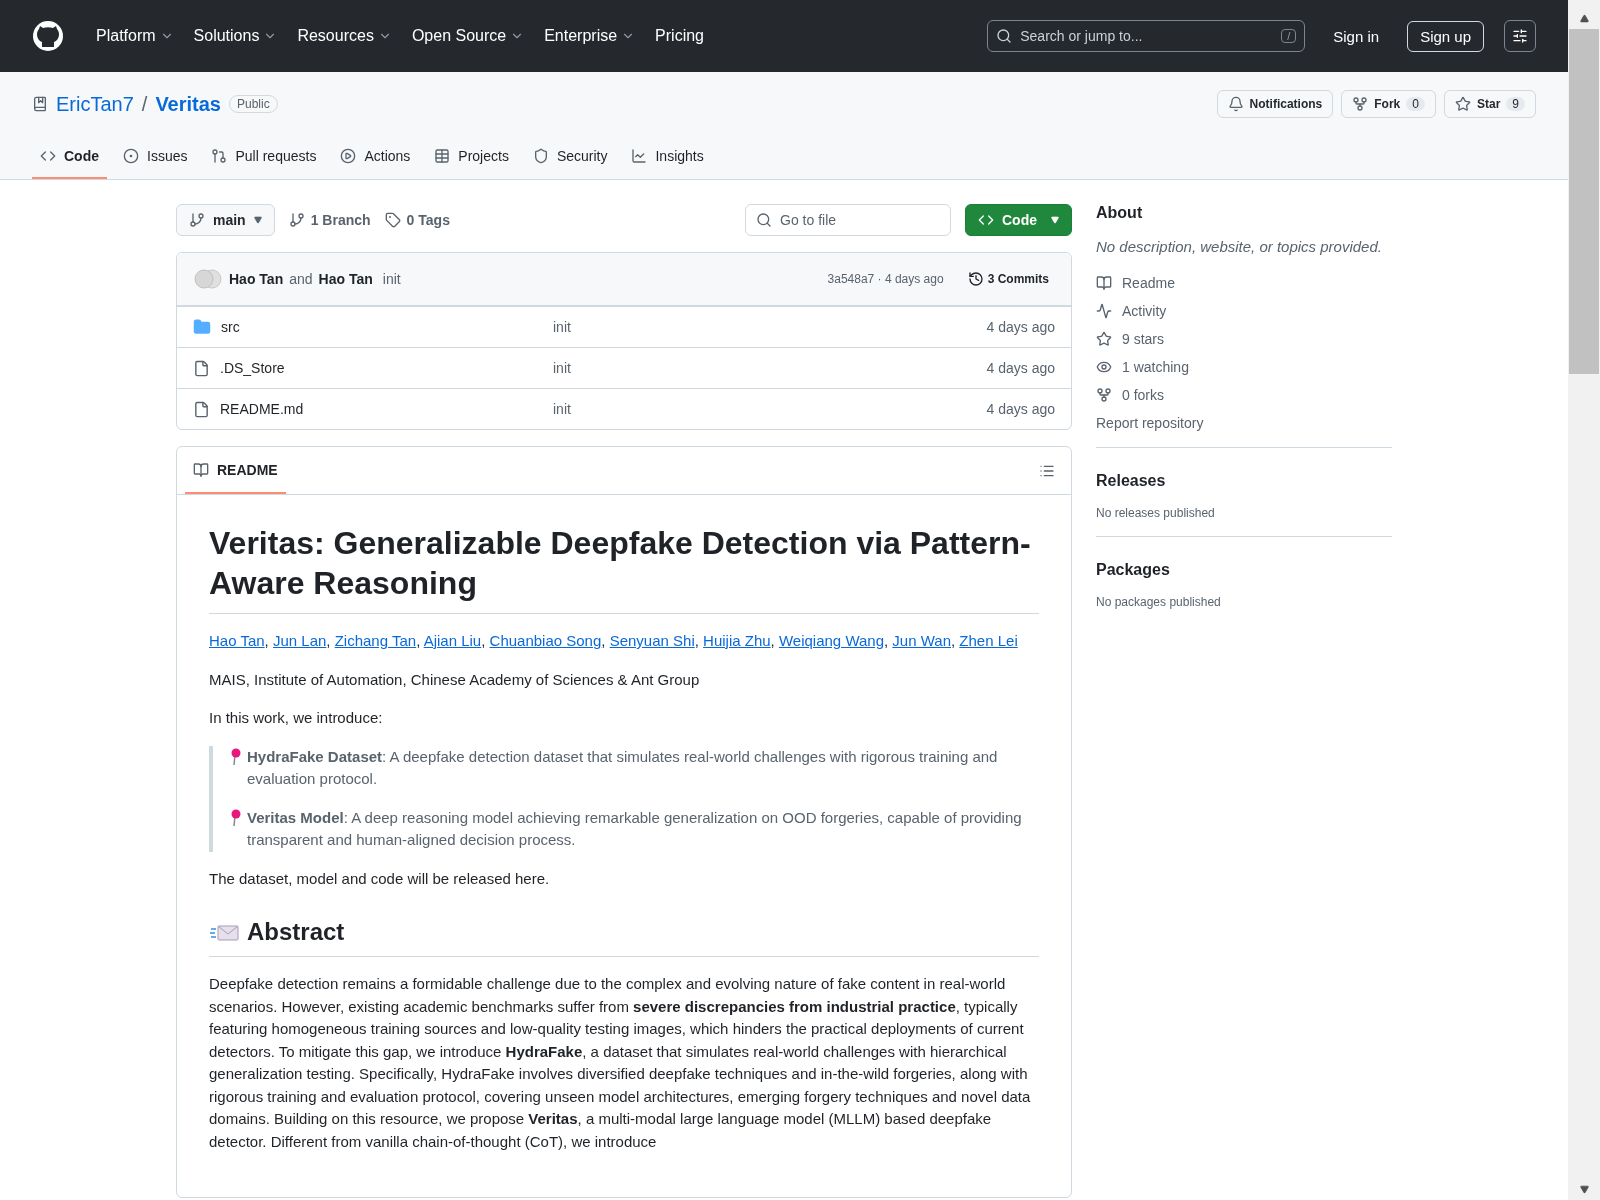 The width and height of the screenshot is (1600, 1200). I want to click on file-row: README.md init 4 days ago, so click(624, 408).